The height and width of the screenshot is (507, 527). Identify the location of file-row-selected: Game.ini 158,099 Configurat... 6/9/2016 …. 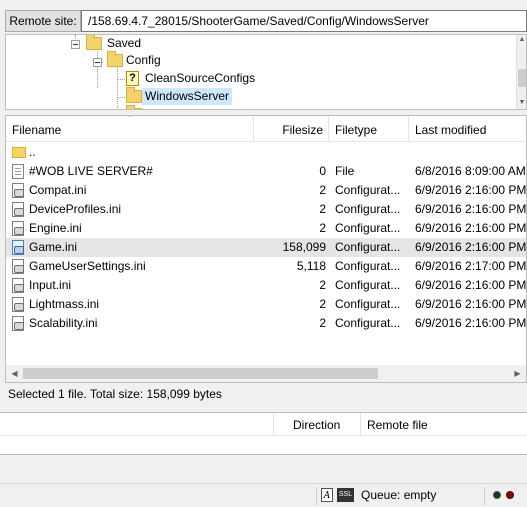
(266, 247).